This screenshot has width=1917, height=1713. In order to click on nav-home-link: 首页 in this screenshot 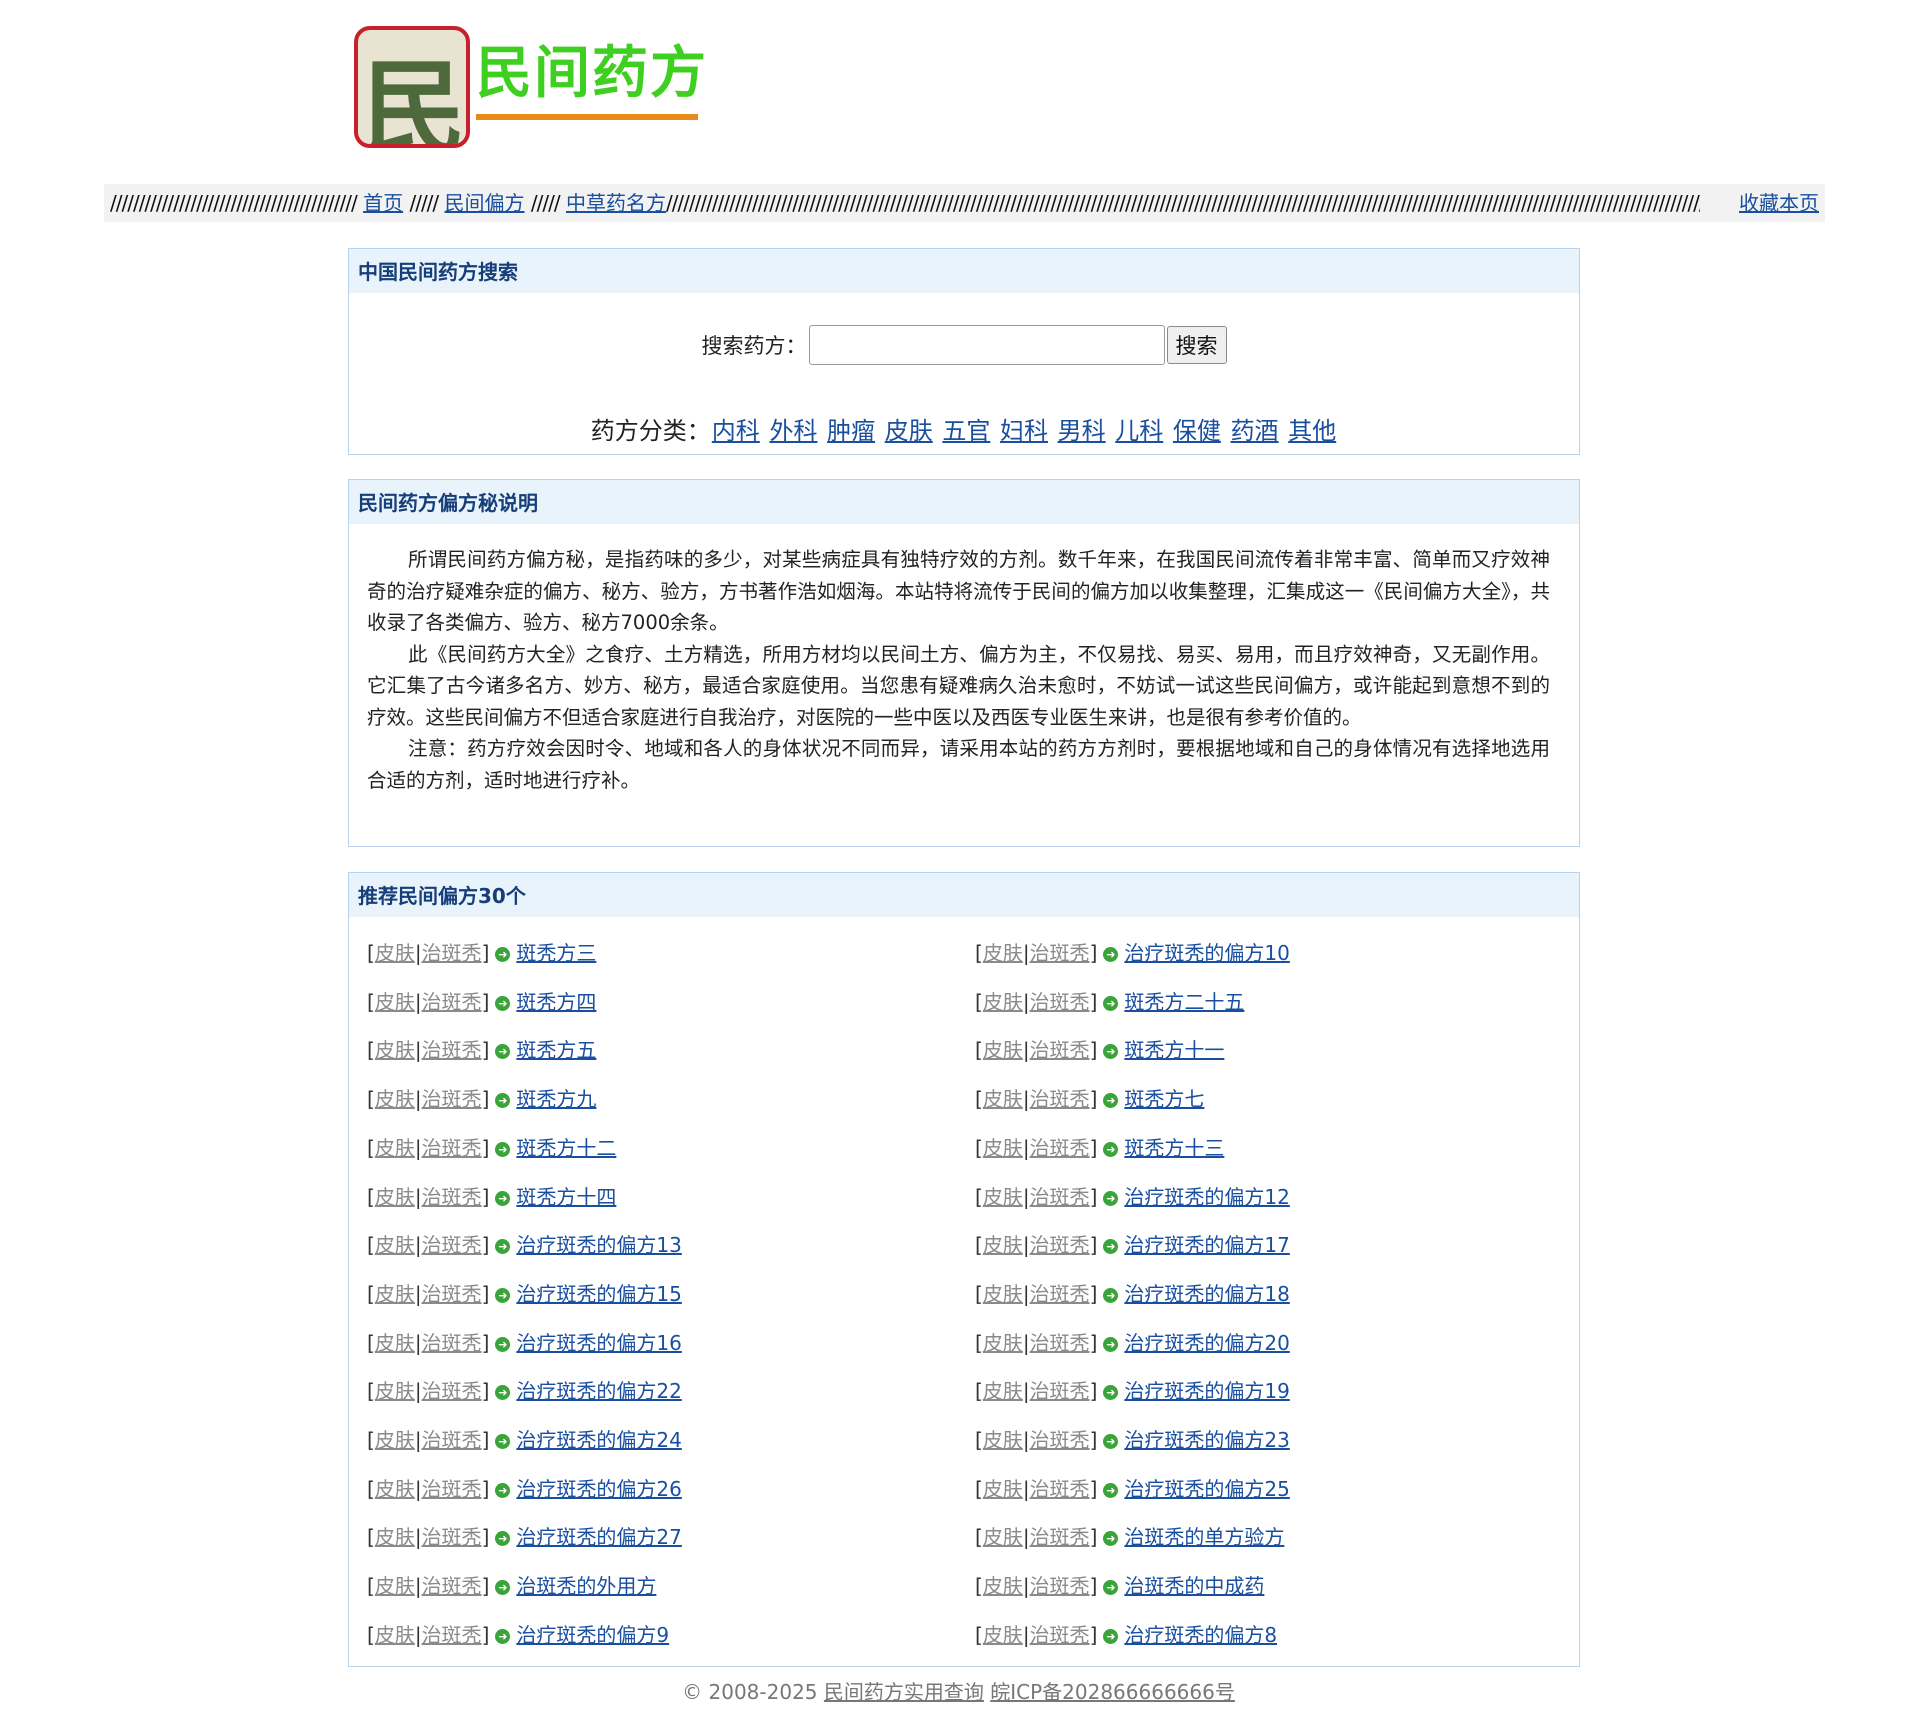, I will do `click(383, 203)`.